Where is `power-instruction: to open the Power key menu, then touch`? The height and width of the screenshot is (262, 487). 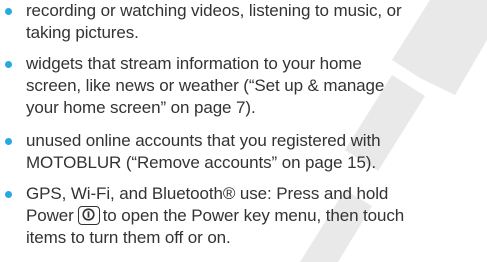
power-instruction: to open the Power key menu, then touch is located at coordinates (253, 215).